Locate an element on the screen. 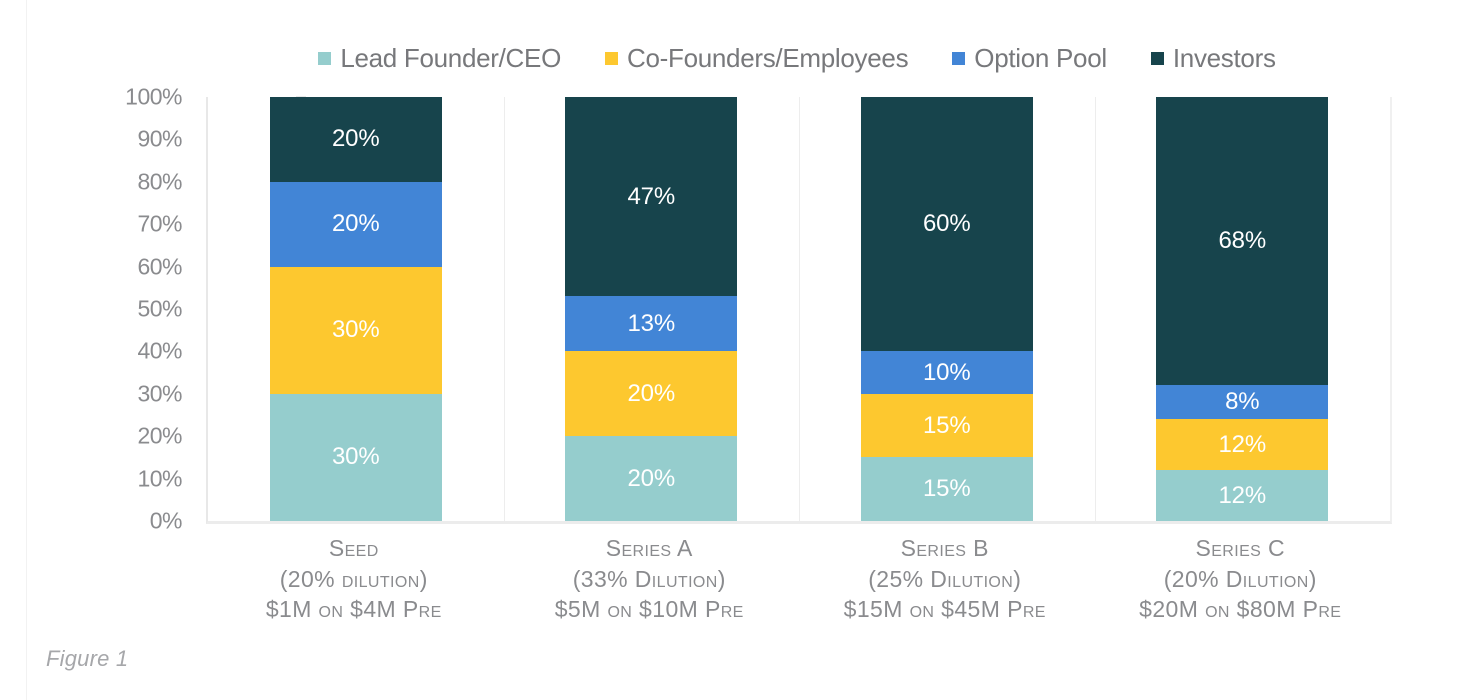 The width and height of the screenshot is (1458, 700). stacked-bar: 60% 10% 15% 15% is located at coordinates (946, 309).